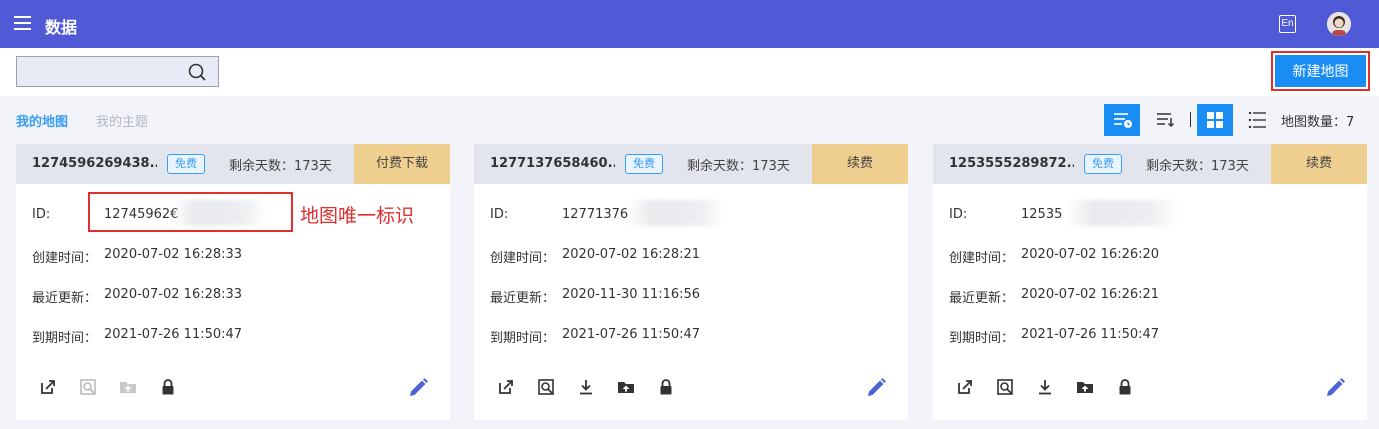 The height and width of the screenshot is (429, 1379). I want to click on grid-view-icon, so click(1215, 120).